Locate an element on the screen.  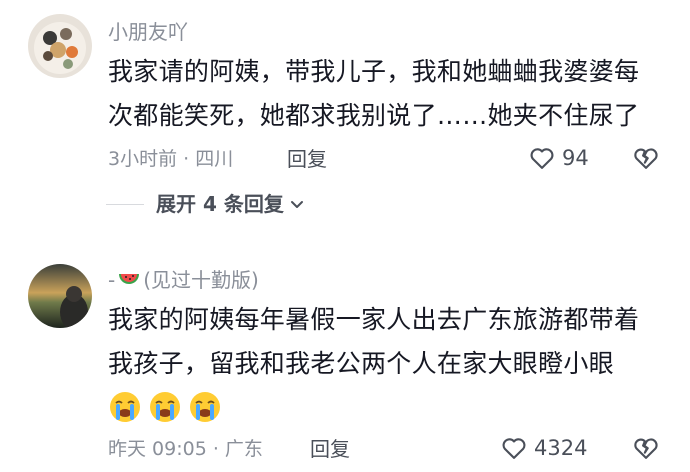
chevron-down-icon is located at coordinates (296, 204).